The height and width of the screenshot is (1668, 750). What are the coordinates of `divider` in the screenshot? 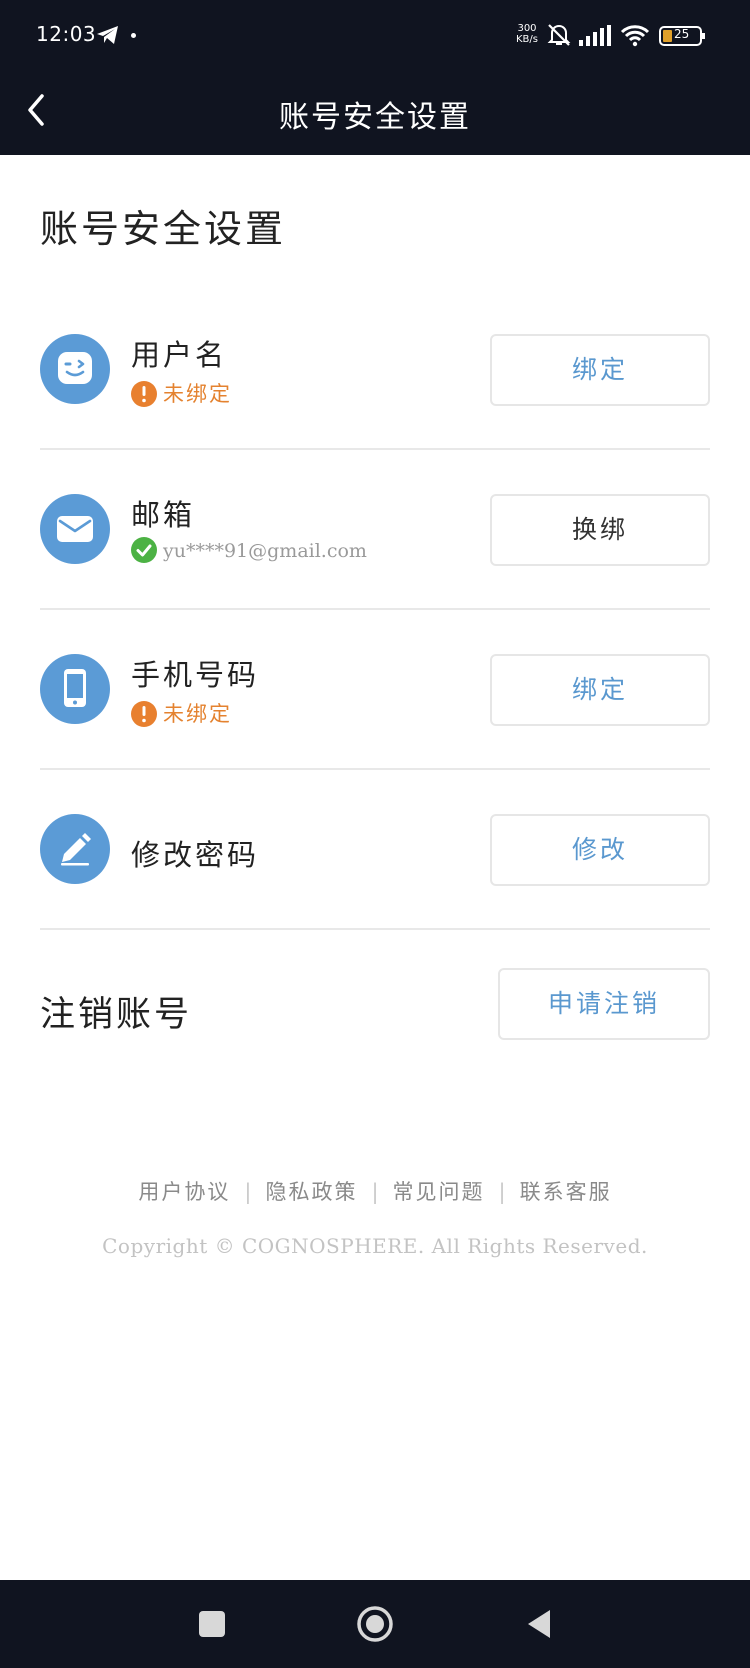 It's located at (375, 929).